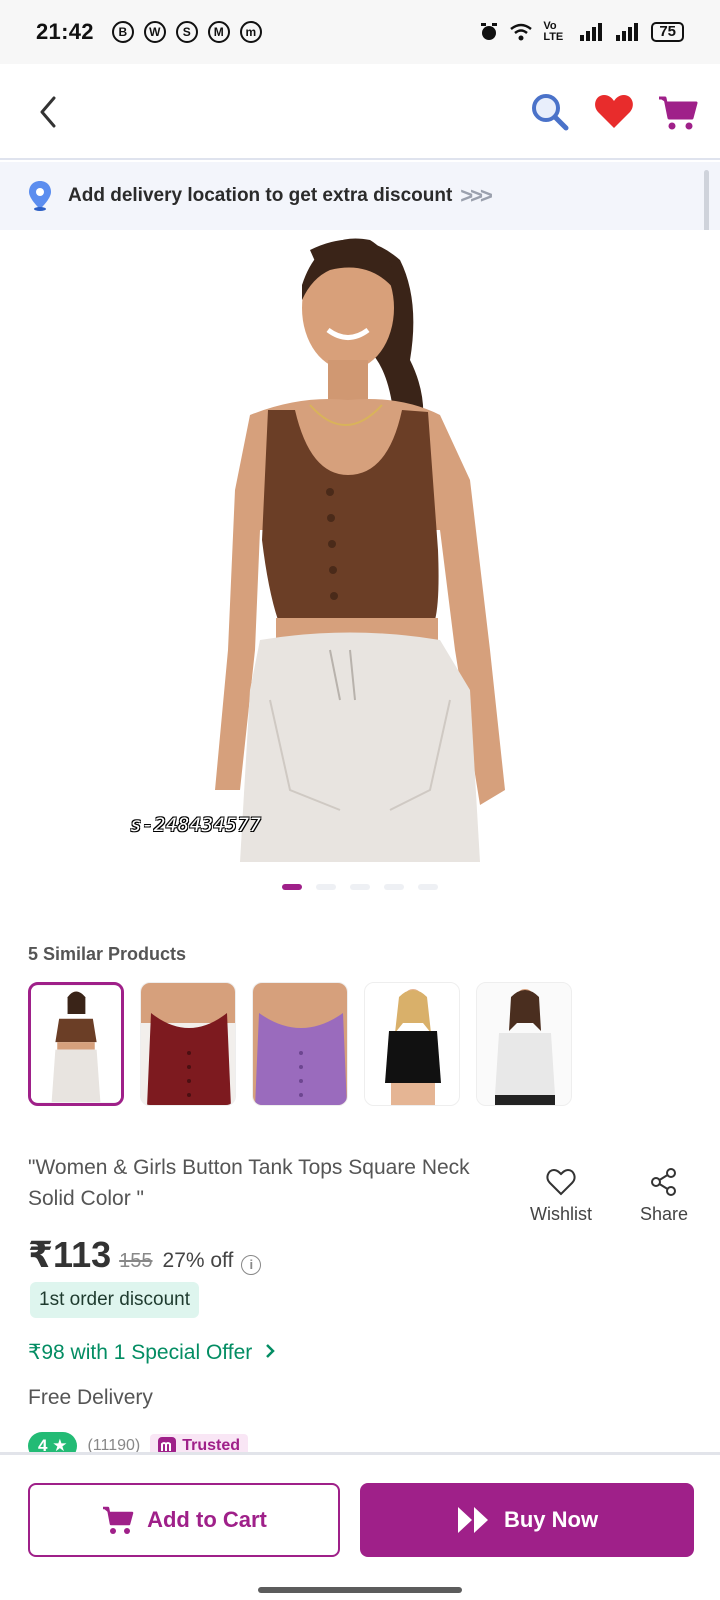  What do you see at coordinates (250, 32) in the screenshot?
I see `notification-icon: m` at bounding box center [250, 32].